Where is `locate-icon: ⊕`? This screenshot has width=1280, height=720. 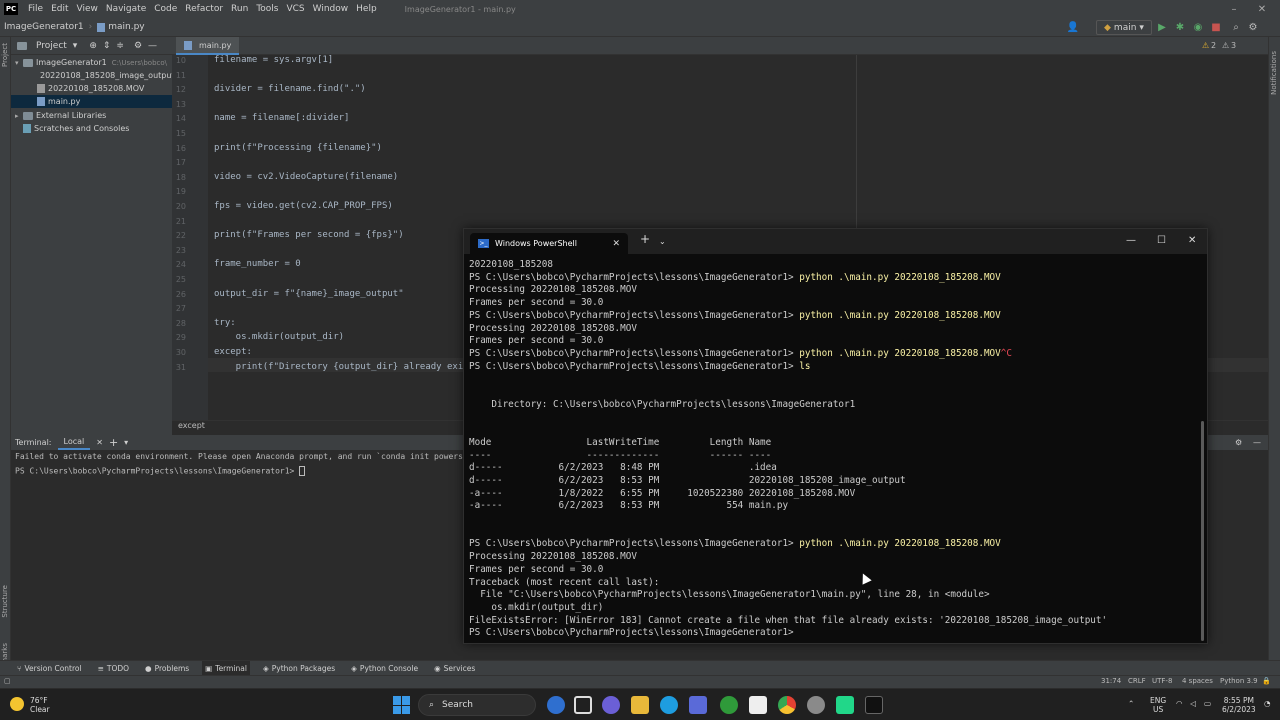
locate-icon: ⊕ is located at coordinates (93, 46).